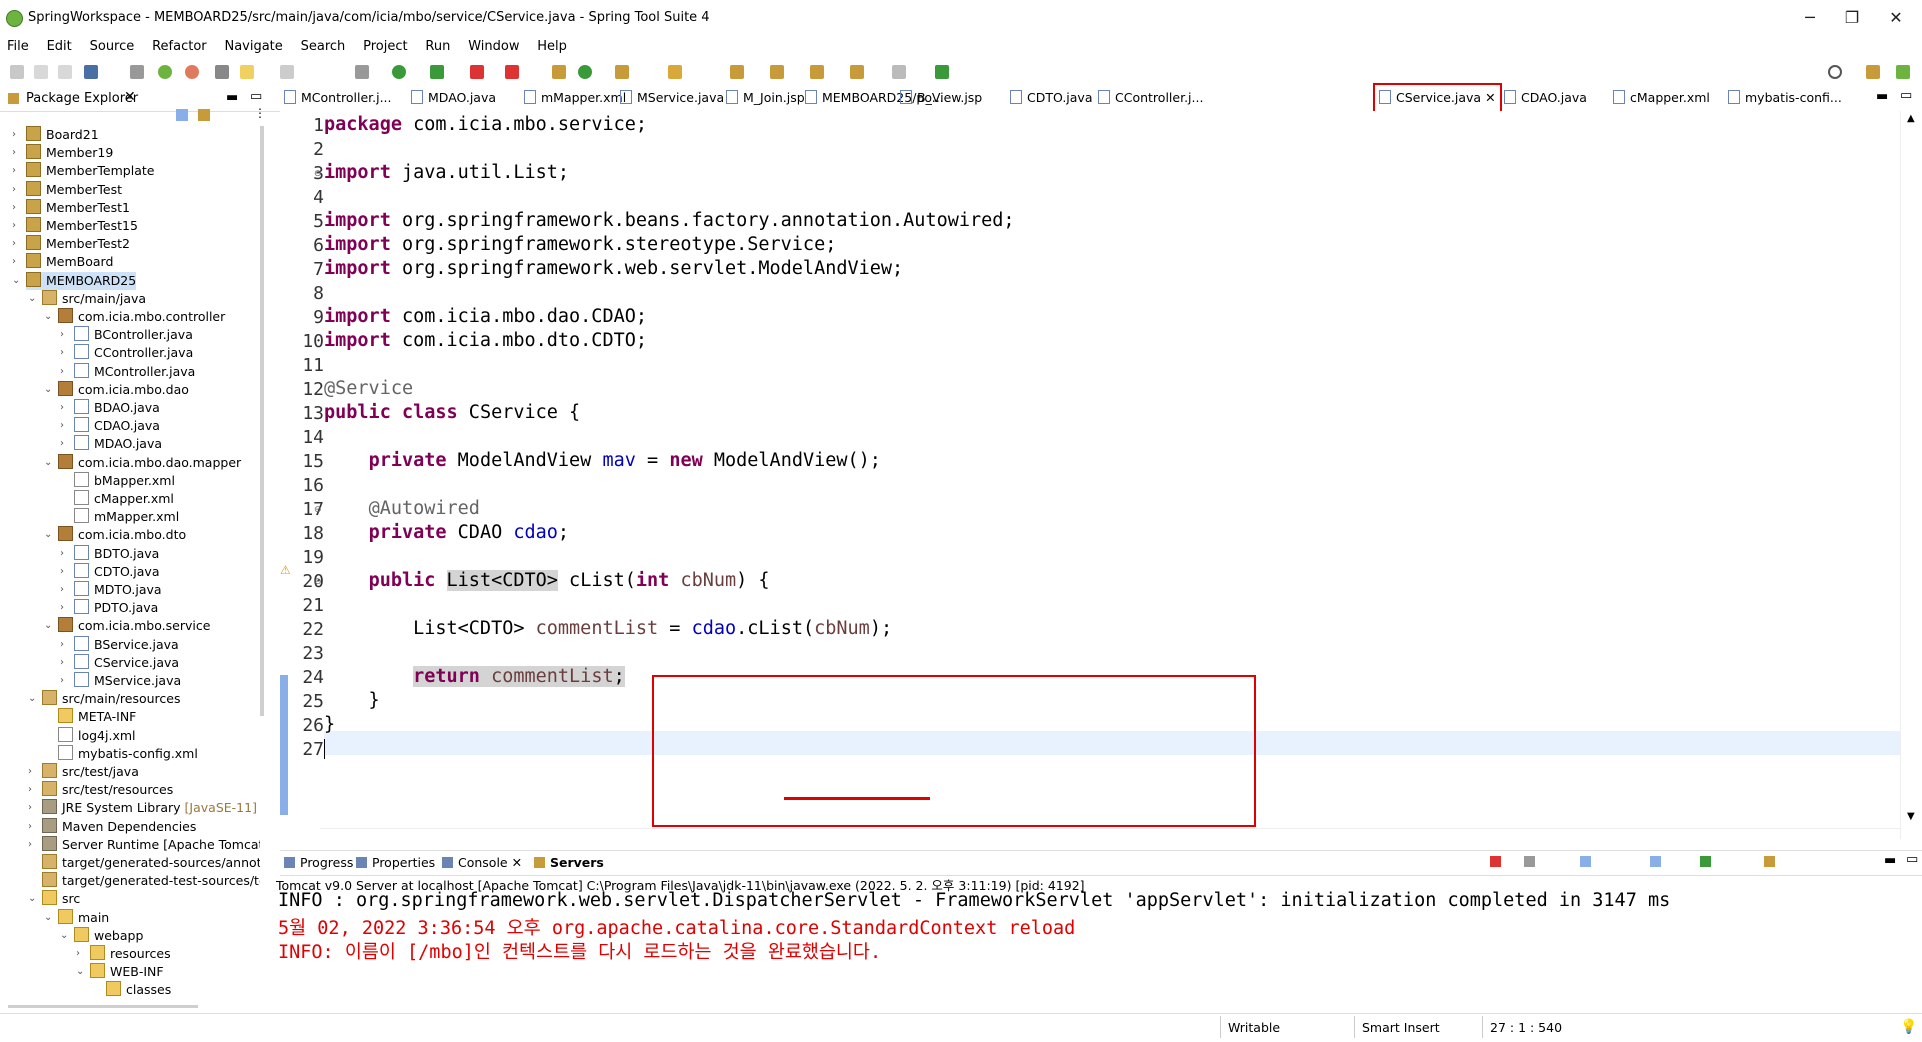  I want to click on tree-item: ⌄ MEMBOARD25, so click(74, 280).